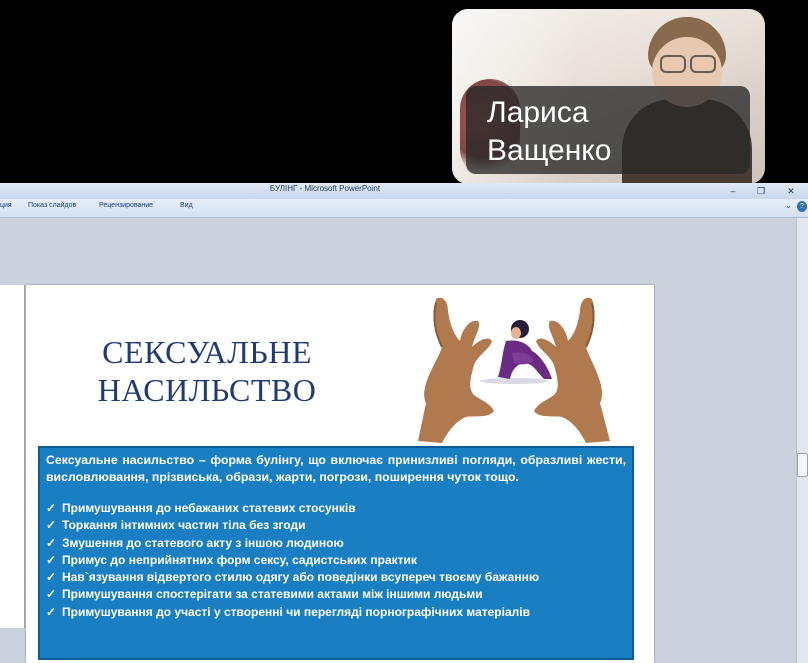 The width and height of the screenshot is (808, 663). I want to click on list-item: ✓ Торкання інтимних частин тіла без згоди, so click(336, 525).